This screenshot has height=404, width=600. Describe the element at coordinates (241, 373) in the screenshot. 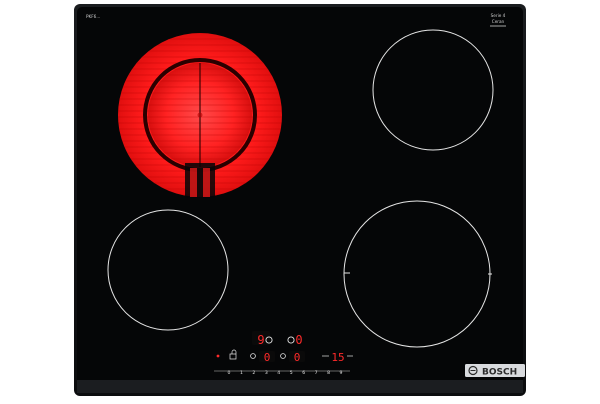

I see `slider-digit: 1` at that location.